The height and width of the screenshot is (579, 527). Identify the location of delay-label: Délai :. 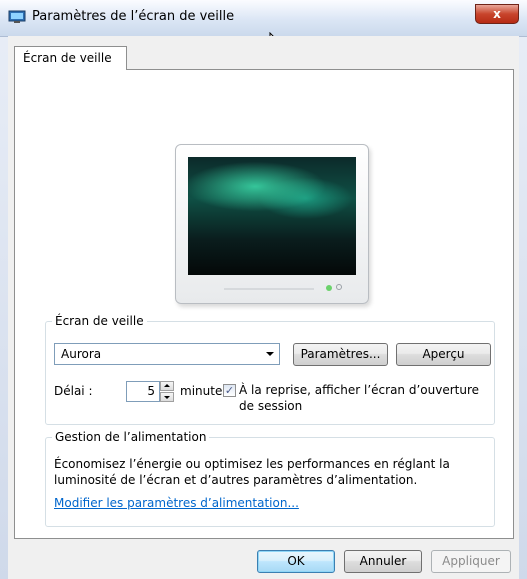
(73, 391).